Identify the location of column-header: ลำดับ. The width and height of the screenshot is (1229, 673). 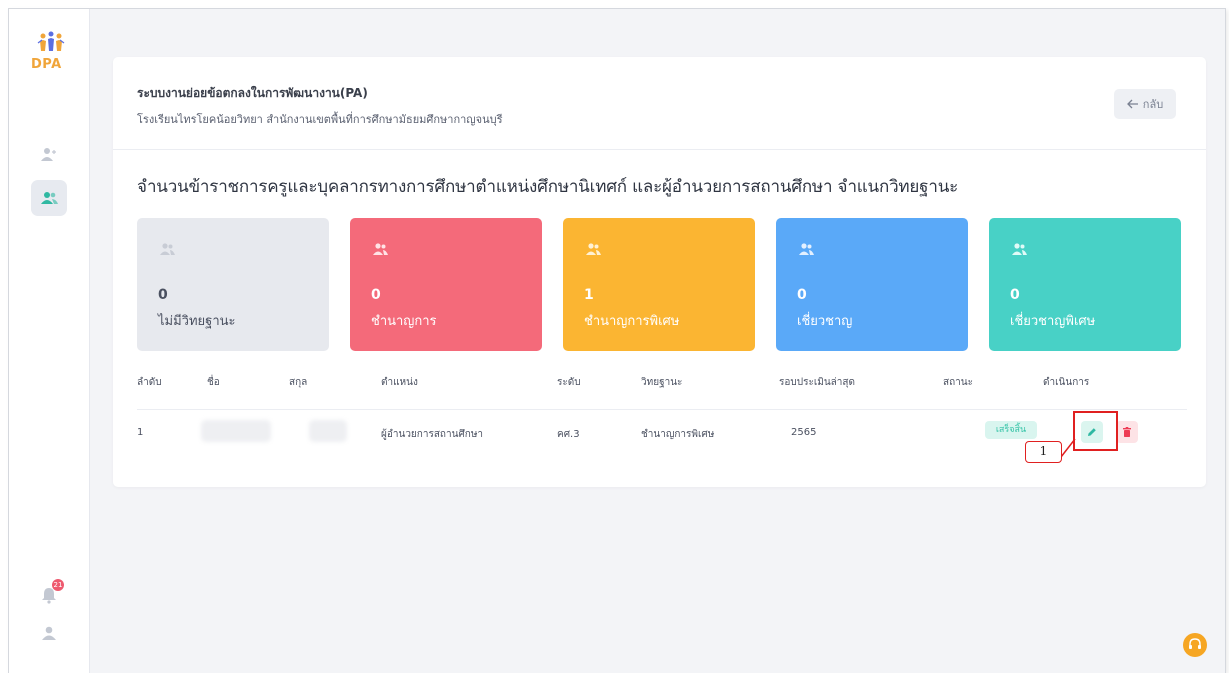
(149, 382).